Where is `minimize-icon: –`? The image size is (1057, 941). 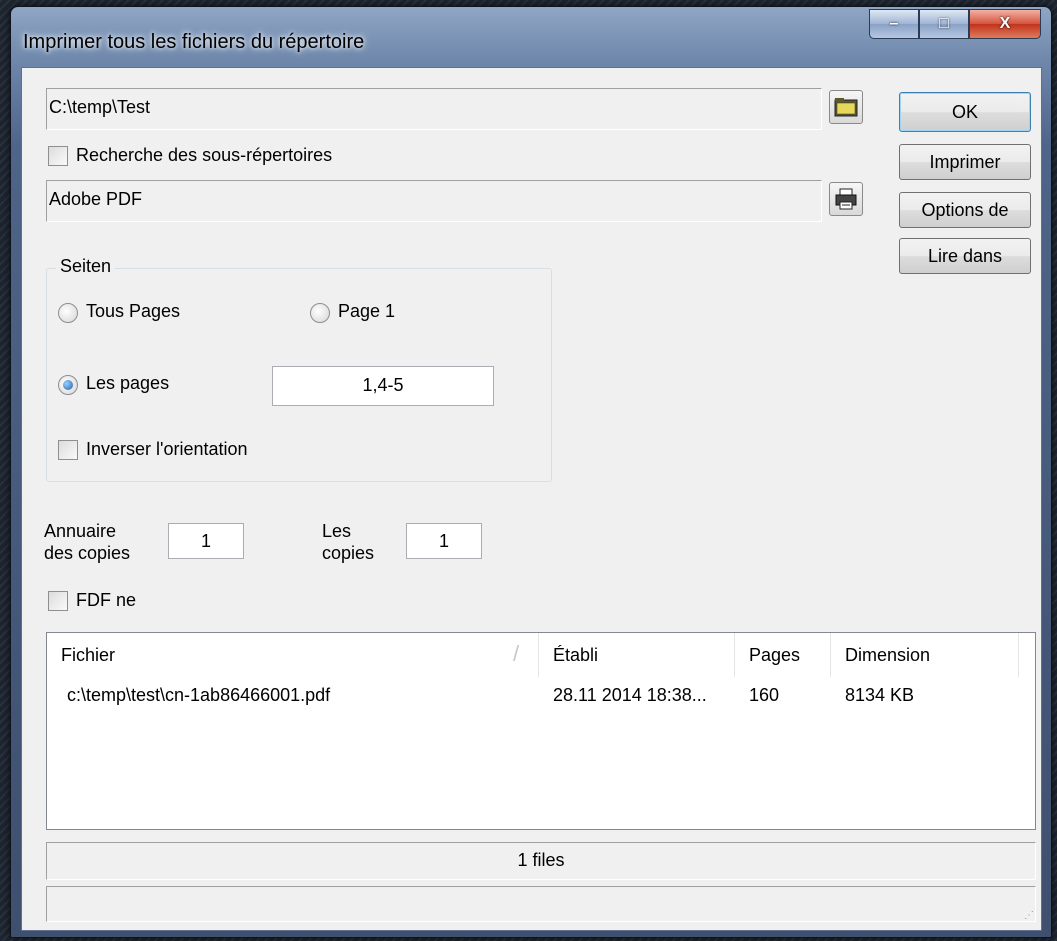 minimize-icon: – is located at coordinates (894, 23).